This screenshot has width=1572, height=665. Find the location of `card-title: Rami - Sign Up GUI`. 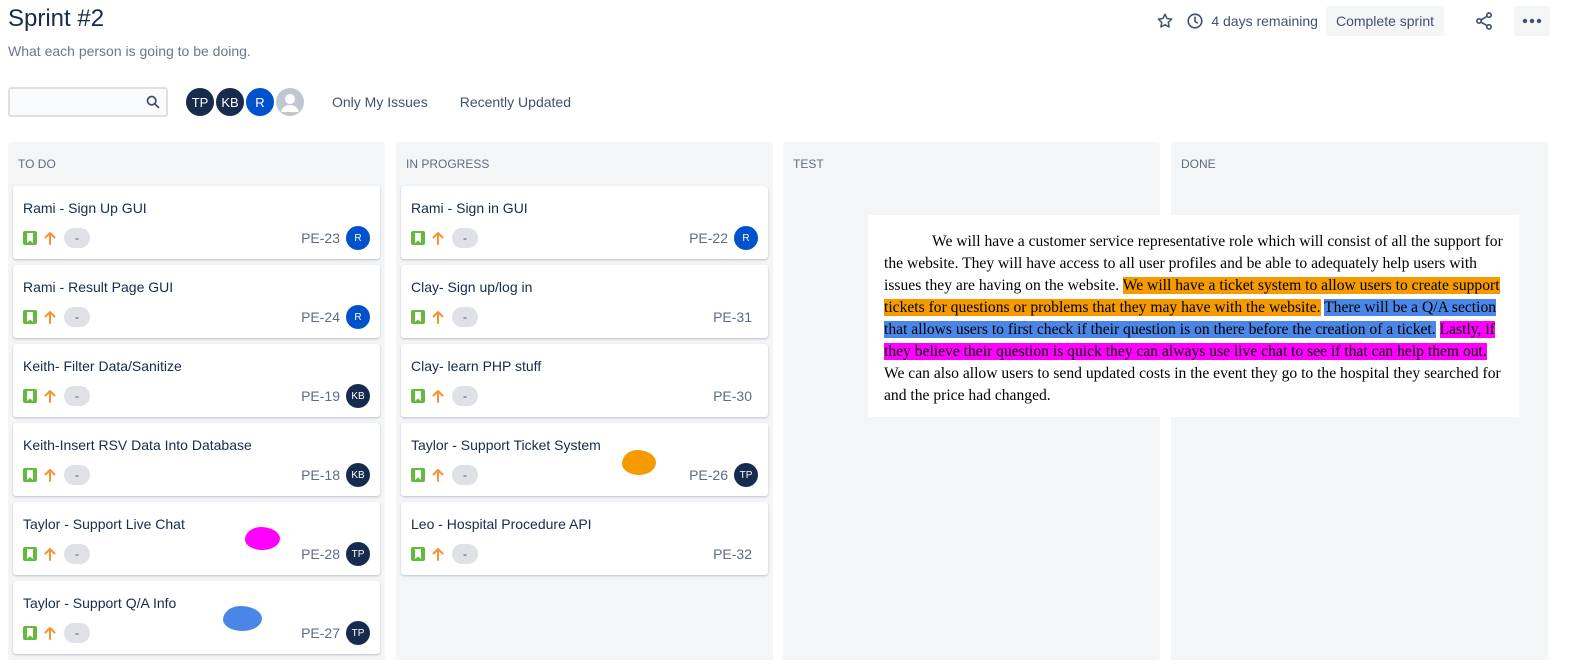

card-title: Rami - Sign Up GUI is located at coordinates (85, 208).